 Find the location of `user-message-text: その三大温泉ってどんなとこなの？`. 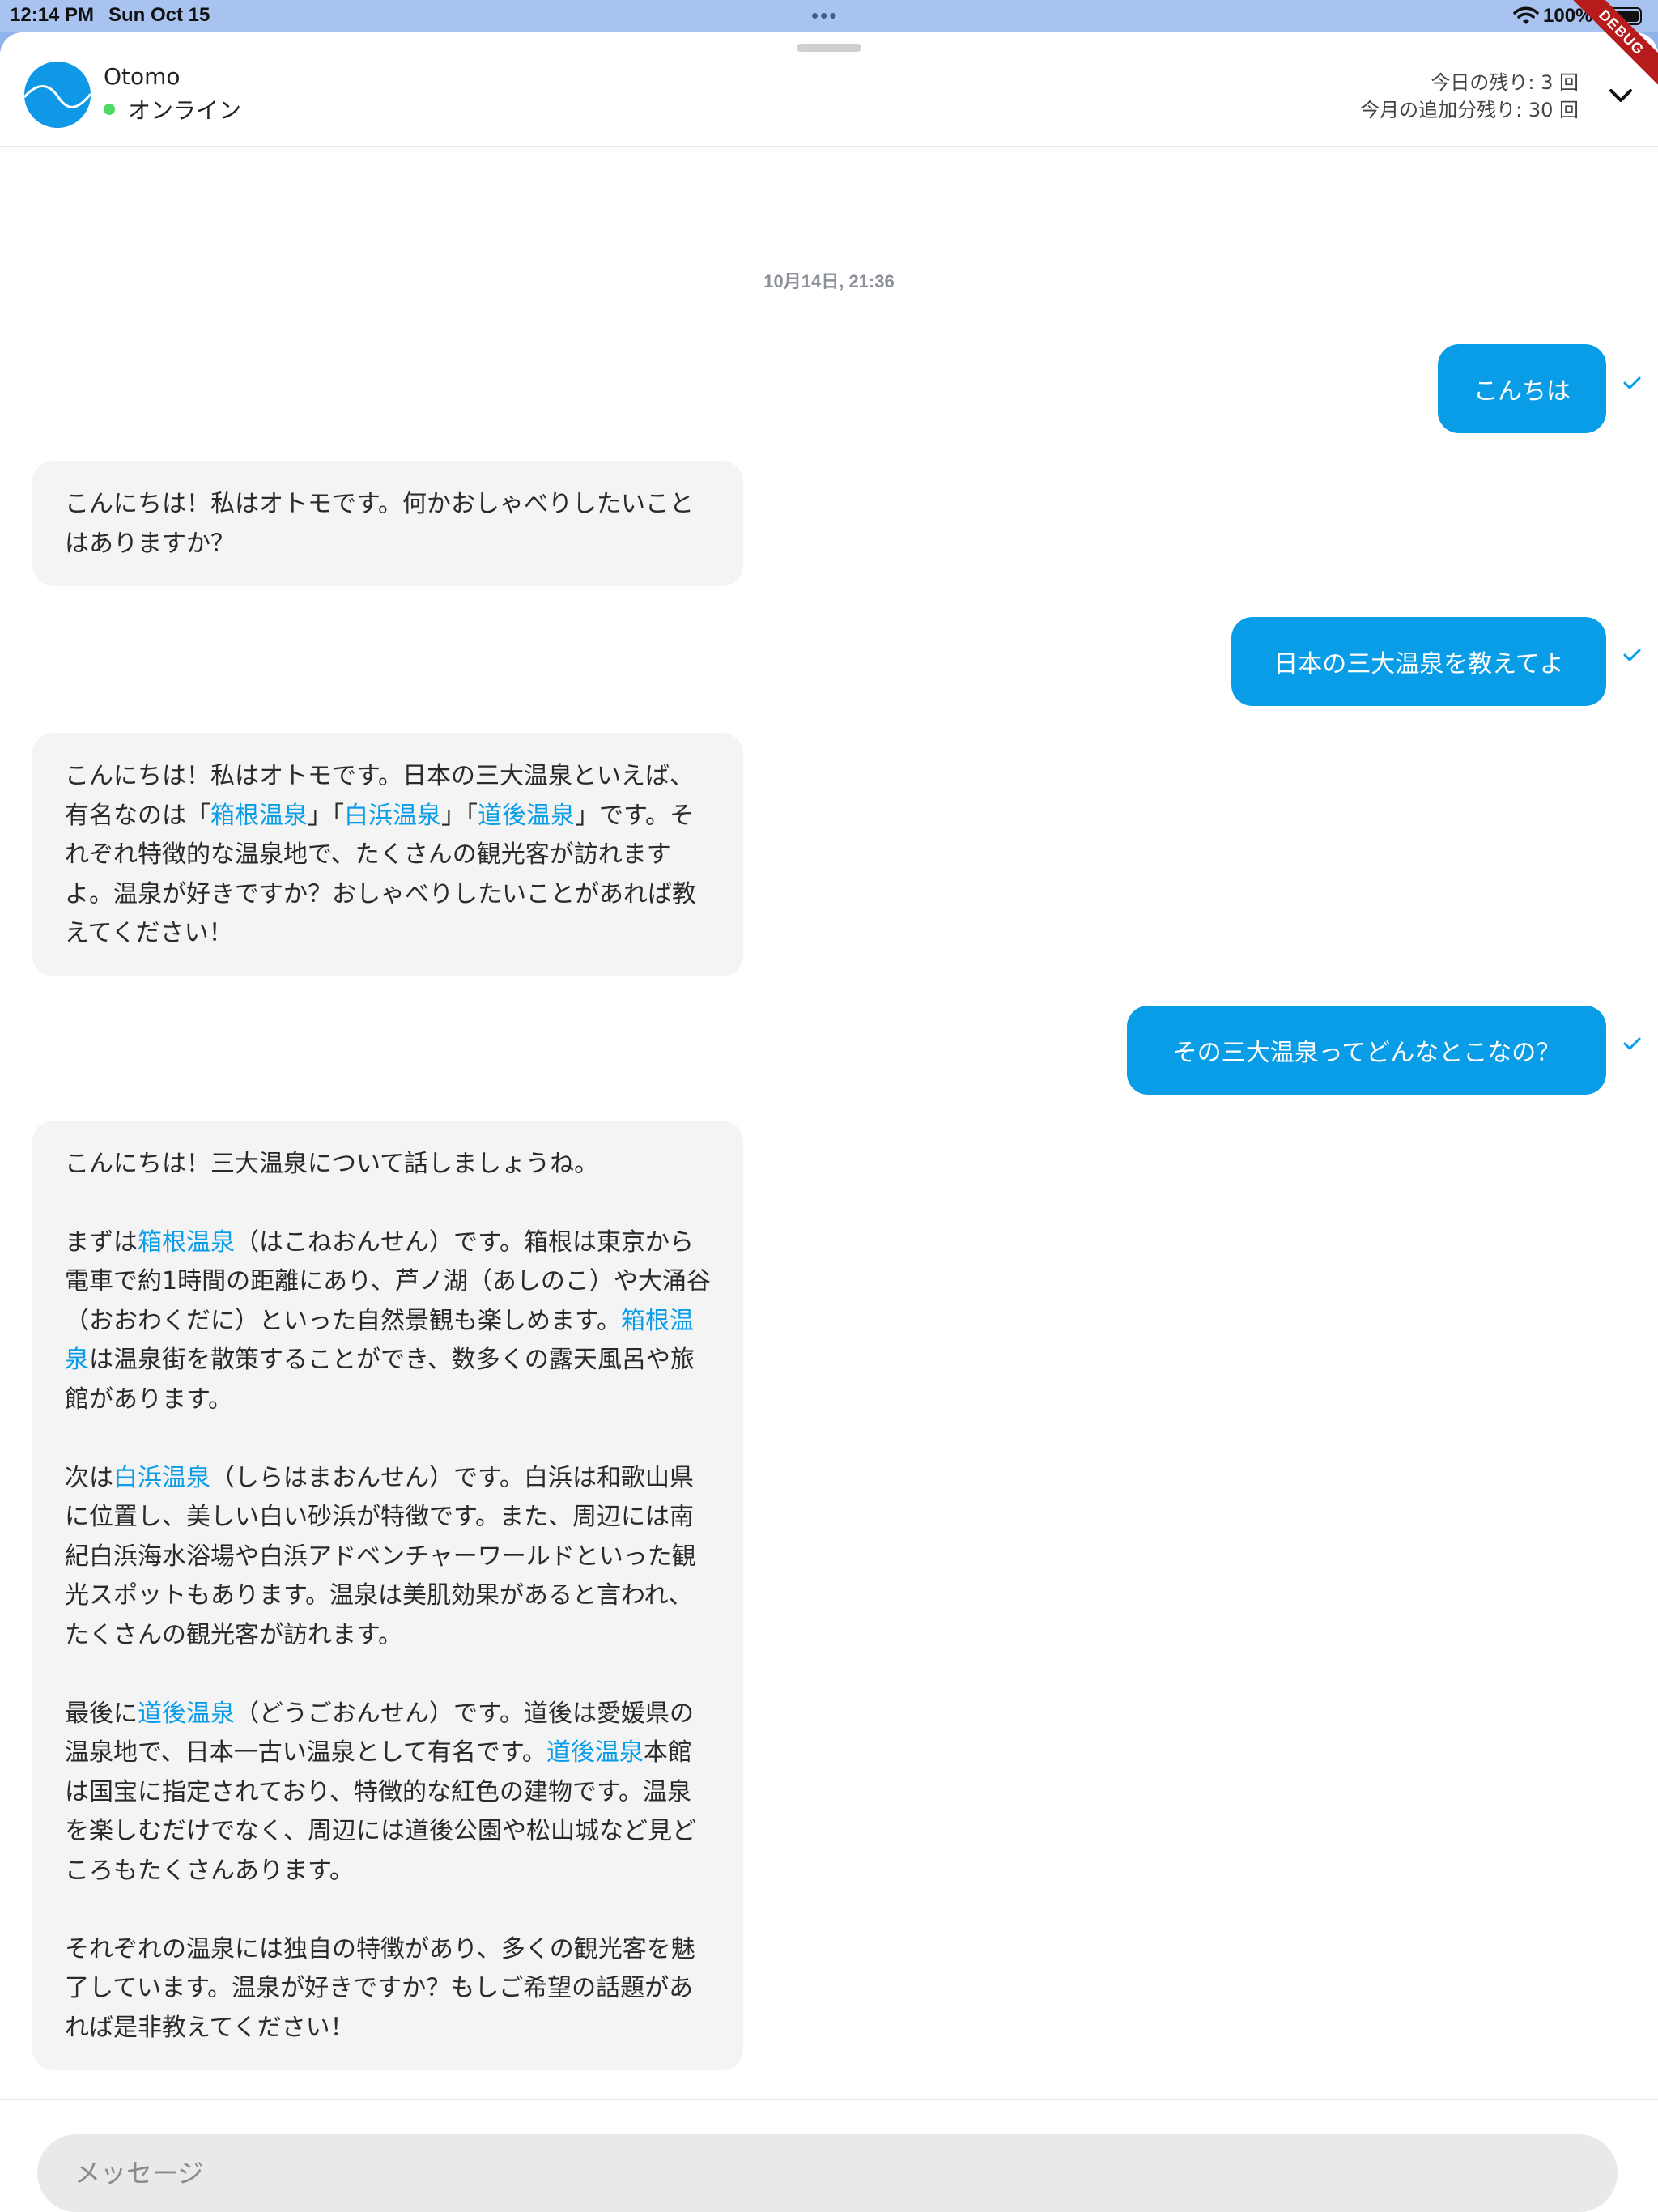

user-message-text: その三大温泉ってどんなとこなの？ is located at coordinates (1366, 1053).